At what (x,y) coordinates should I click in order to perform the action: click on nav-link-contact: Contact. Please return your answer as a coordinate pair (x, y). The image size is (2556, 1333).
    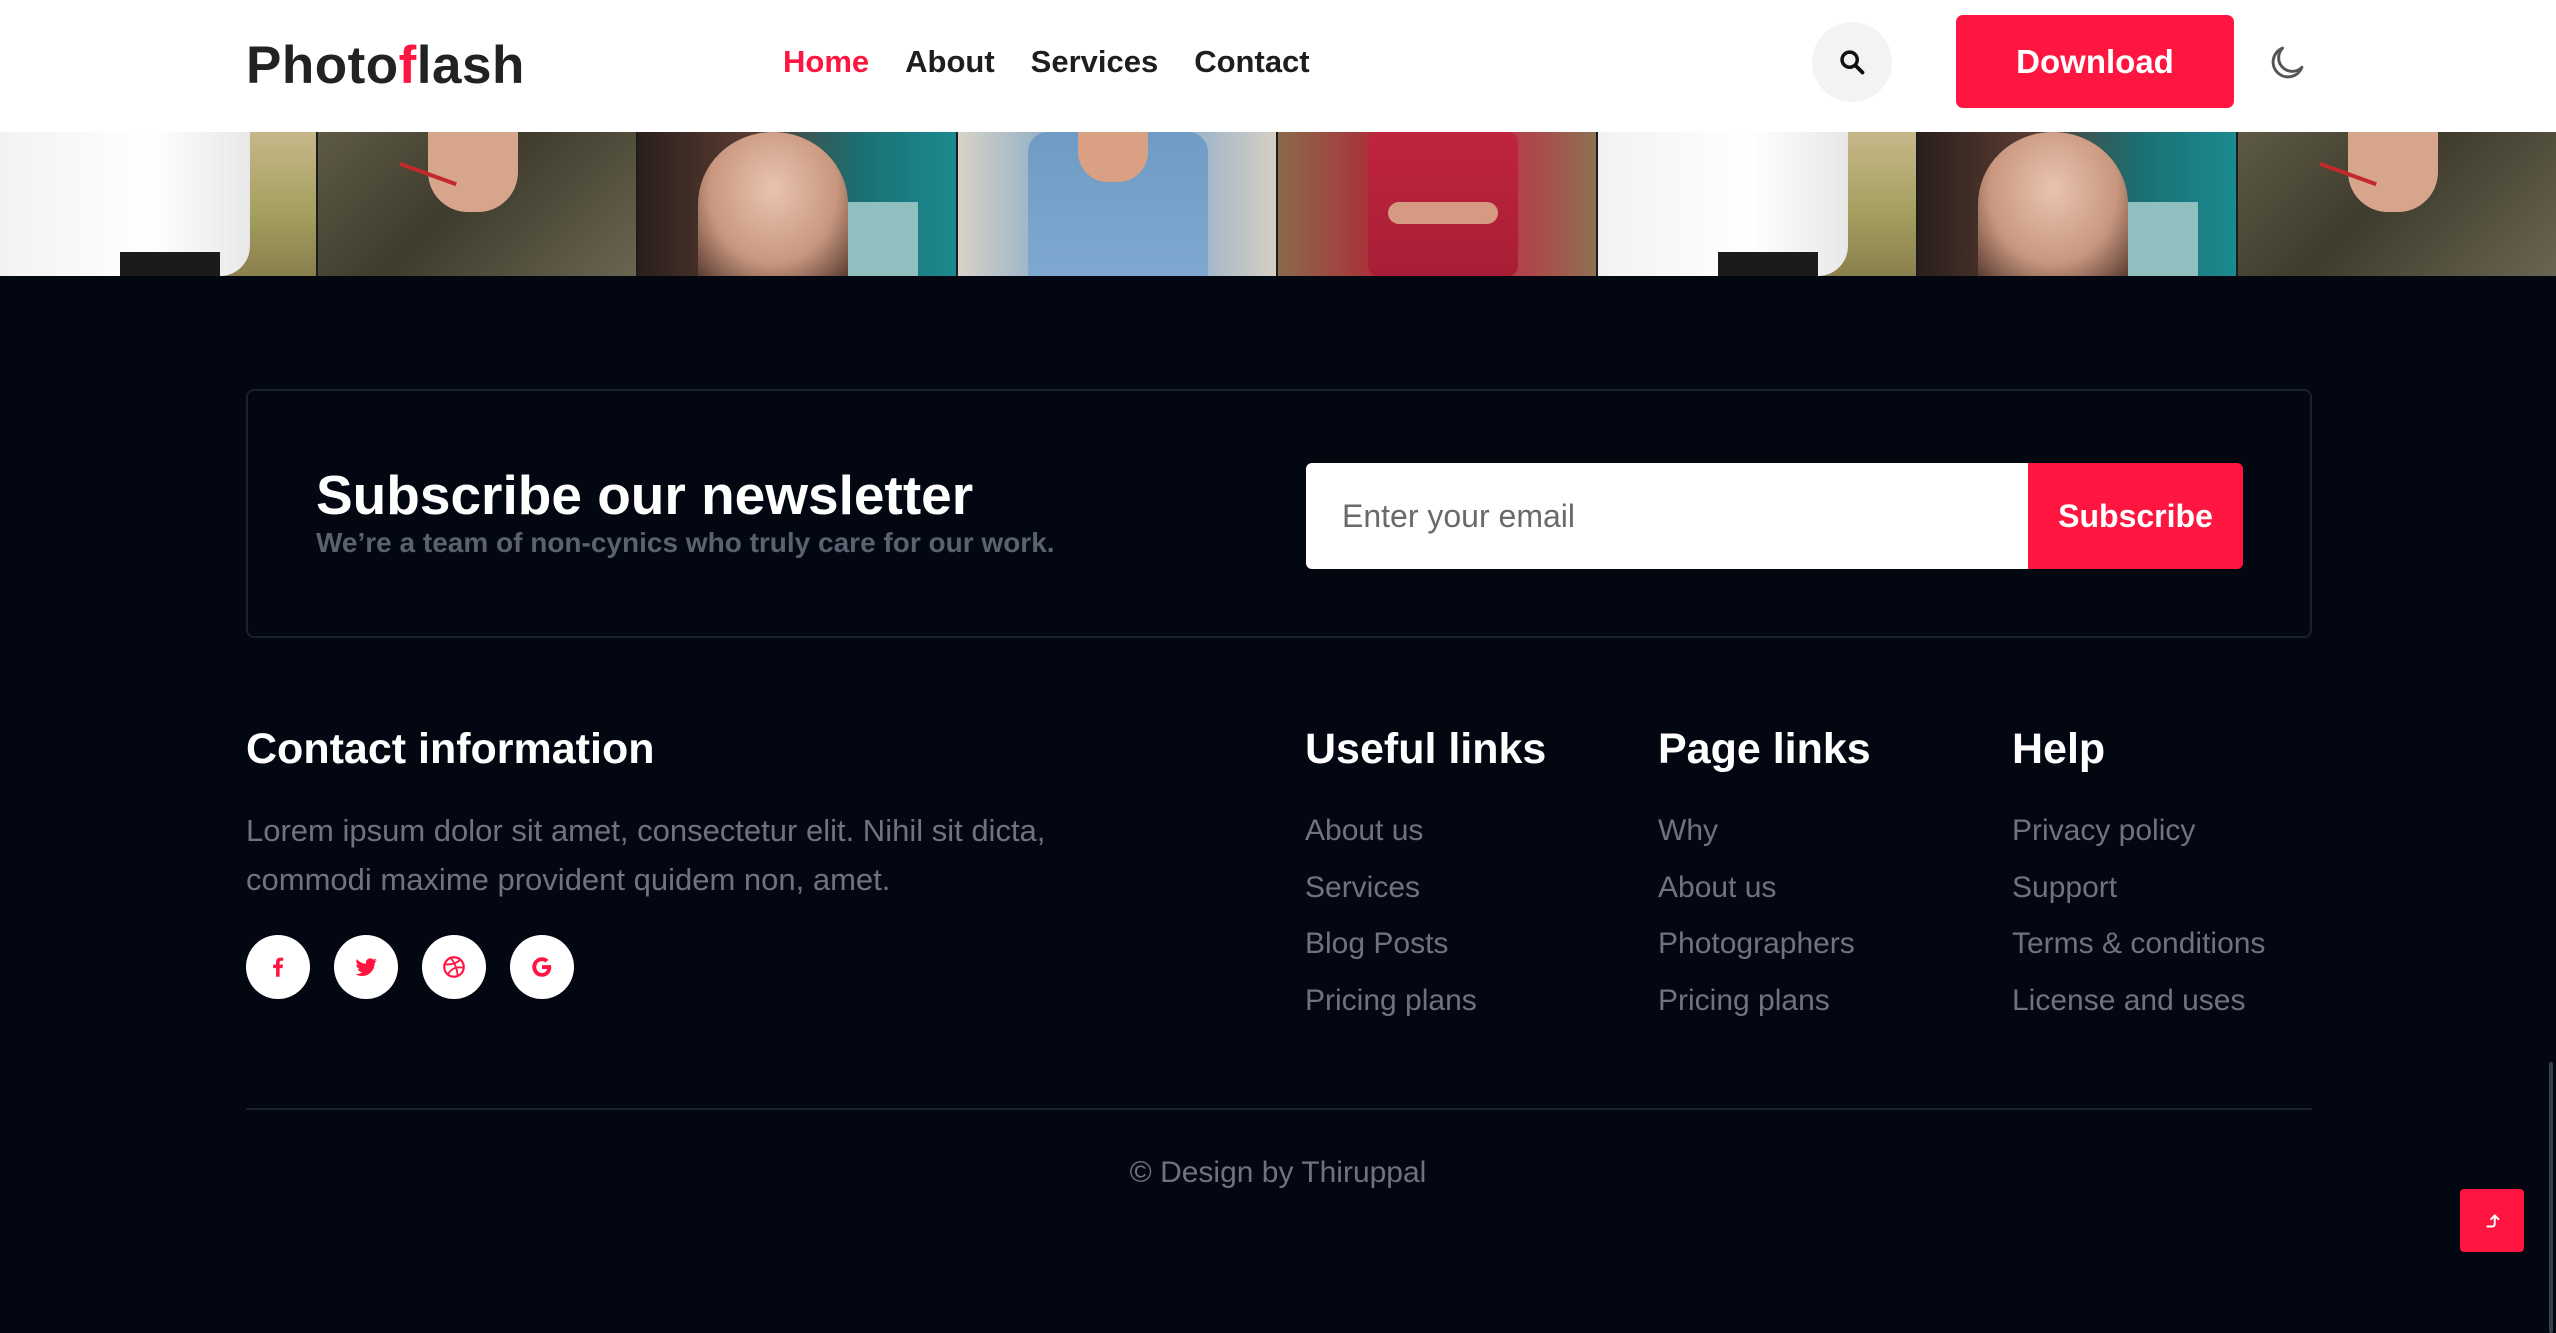
    Looking at the image, I should click on (1251, 62).